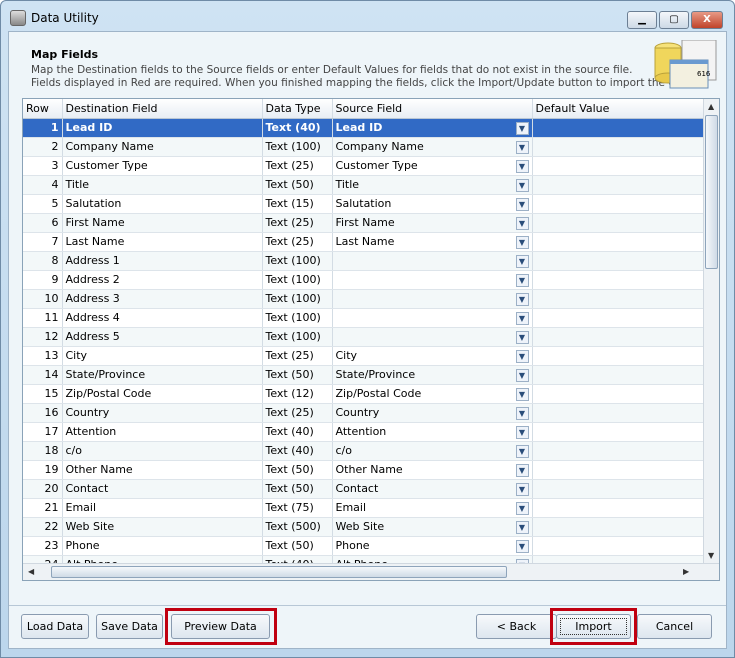  I want to click on source-field-cell: Last Name ▼, so click(432, 242).